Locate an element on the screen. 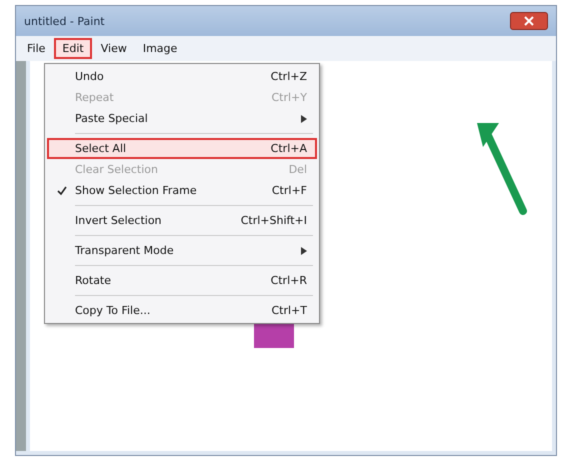  close-icon is located at coordinates (529, 21).